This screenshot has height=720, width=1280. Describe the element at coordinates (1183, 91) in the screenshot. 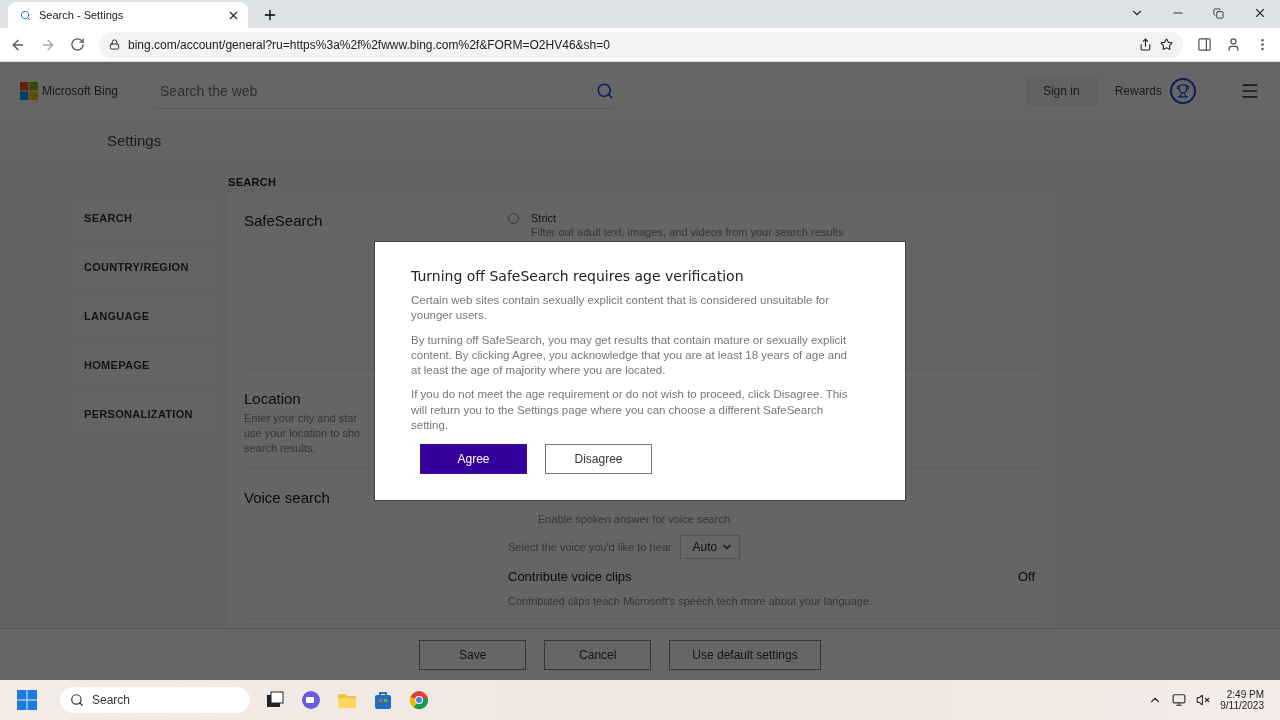

I see `trophy-icon` at that location.